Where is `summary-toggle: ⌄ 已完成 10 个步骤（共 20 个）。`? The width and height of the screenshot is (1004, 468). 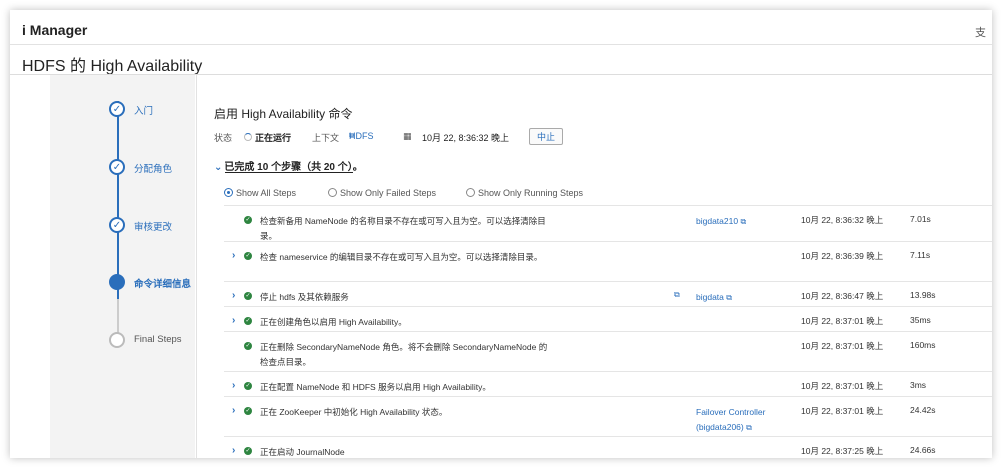 summary-toggle: ⌄ 已完成 10 个步骤（共 20 个）。 is located at coordinates (288, 165).